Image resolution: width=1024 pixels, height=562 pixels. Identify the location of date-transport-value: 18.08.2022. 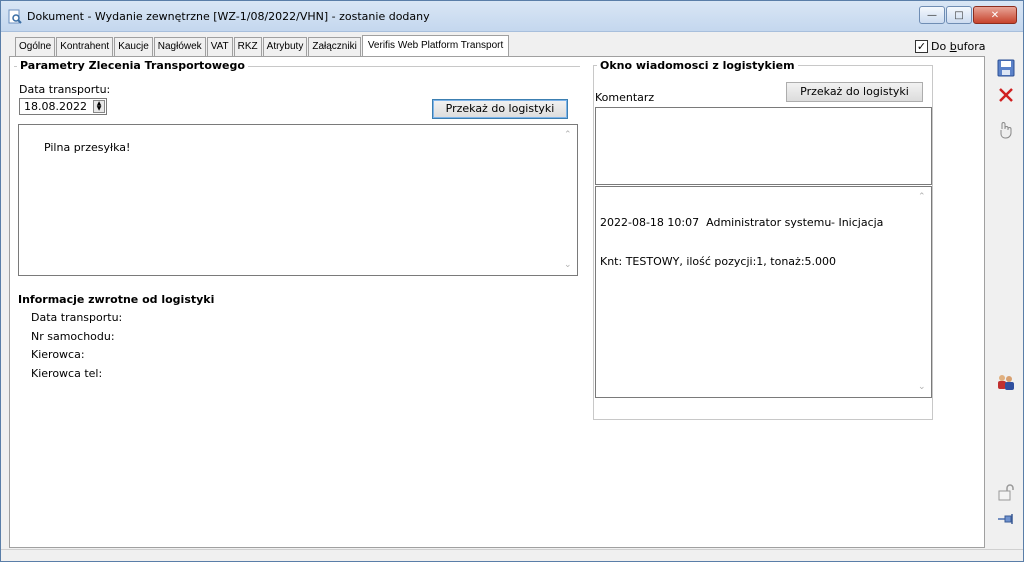
(55, 106).